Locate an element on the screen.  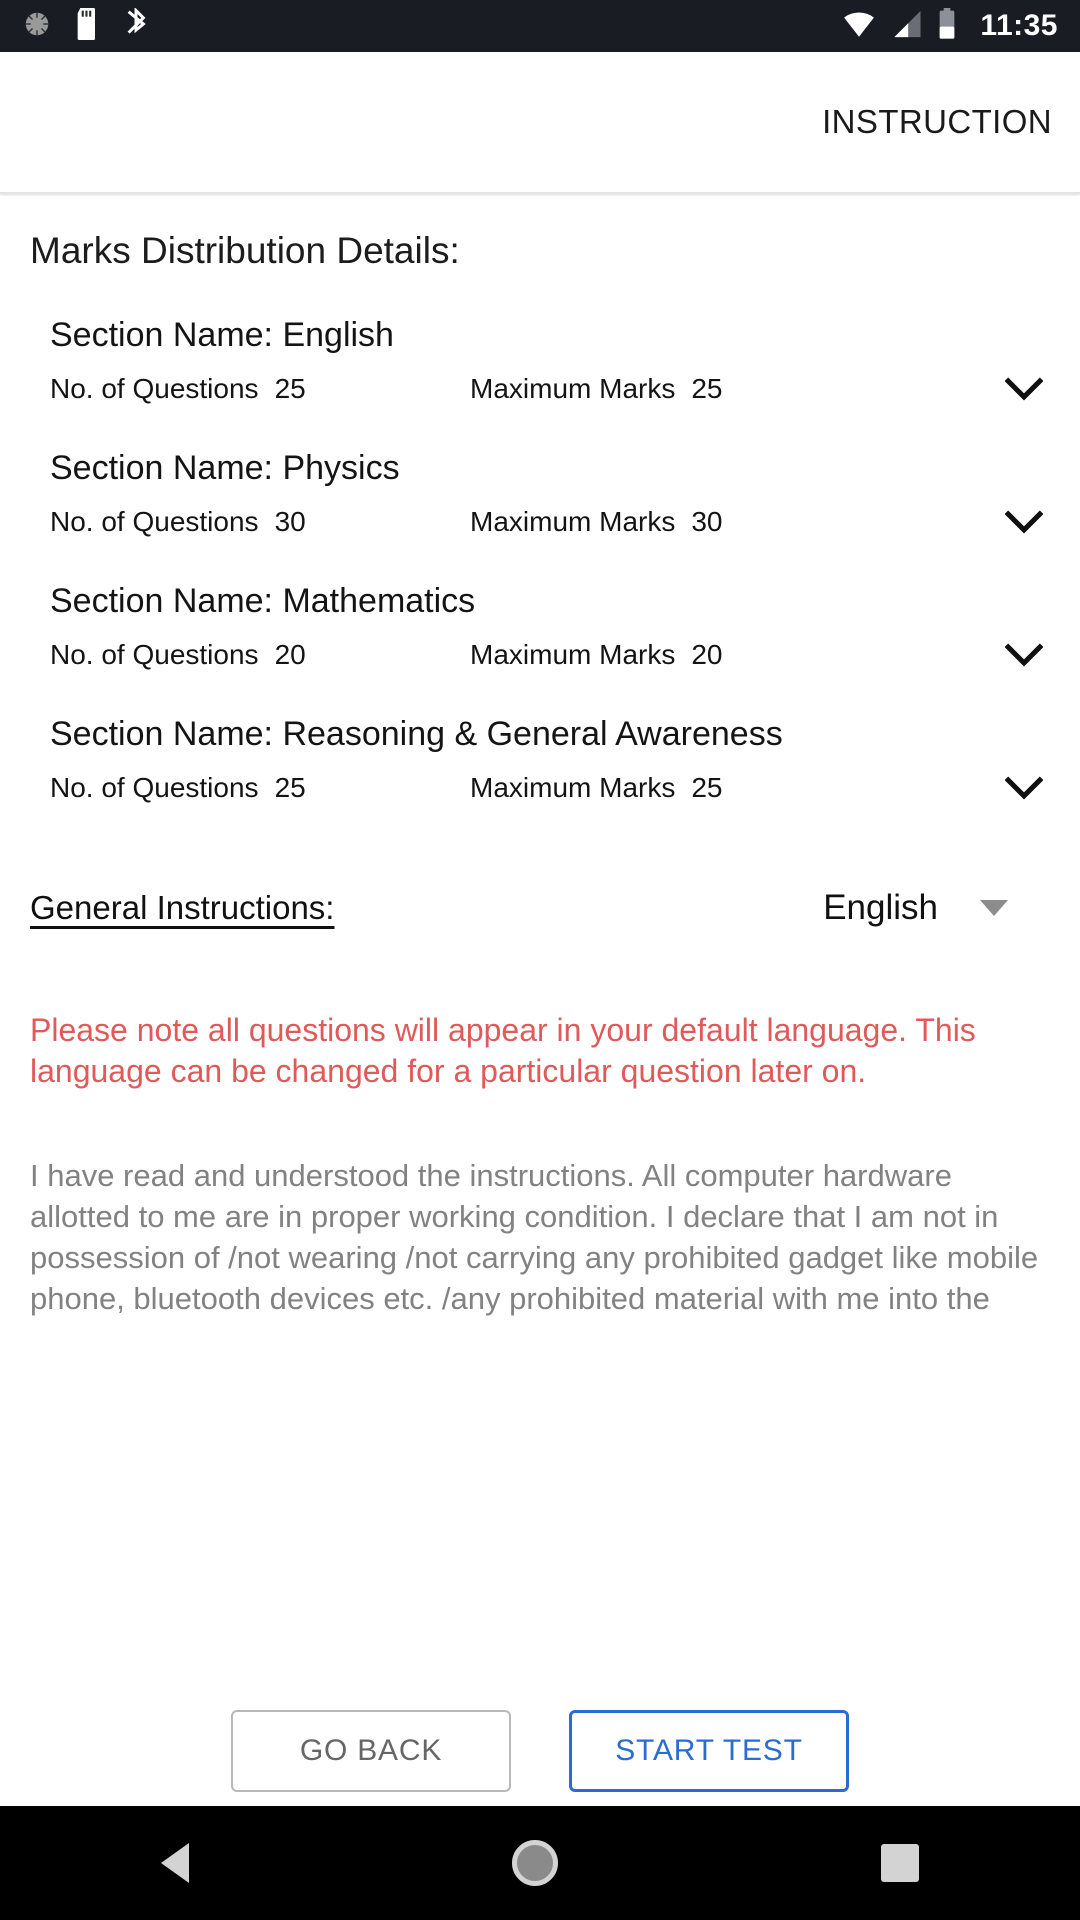
app-bar-title: INSTRUCTION is located at coordinates (937, 121).